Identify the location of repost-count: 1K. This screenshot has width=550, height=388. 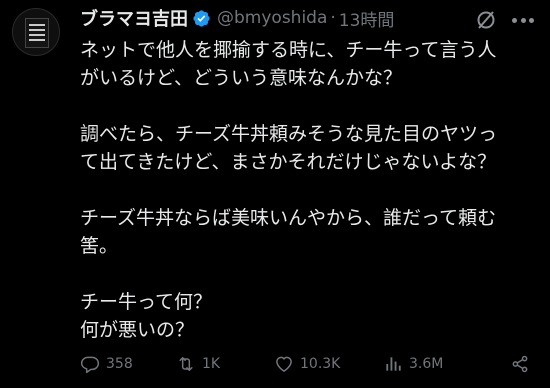
(211, 364).